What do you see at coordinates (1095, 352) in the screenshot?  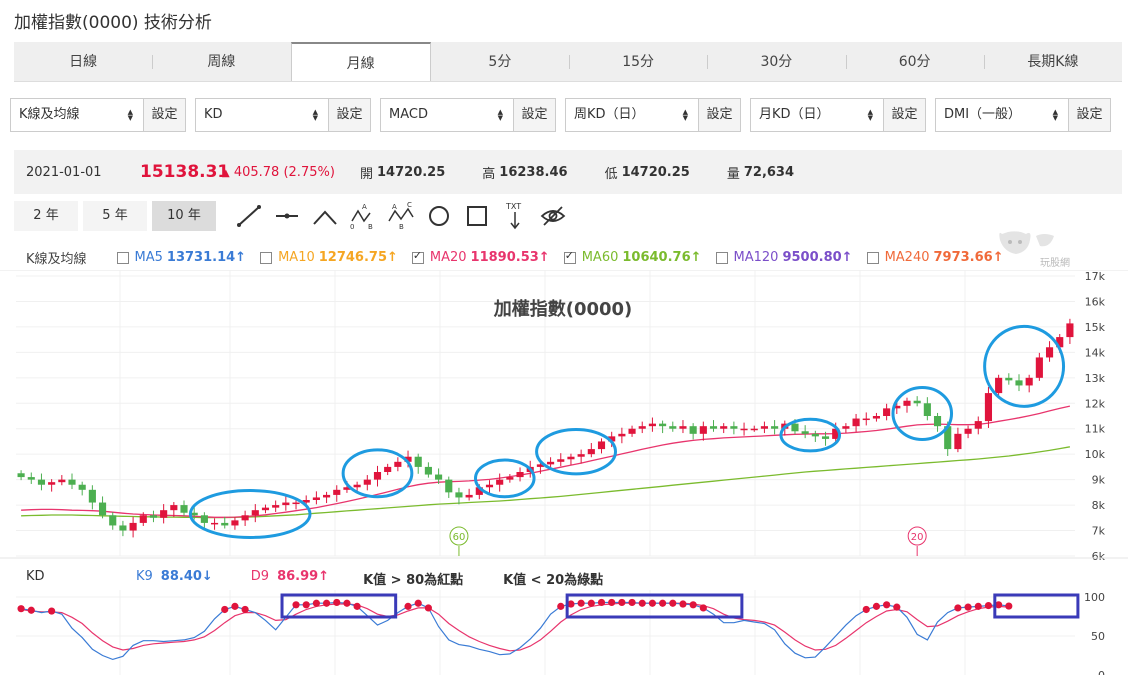 I see `y-tick-label: 14k` at bounding box center [1095, 352].